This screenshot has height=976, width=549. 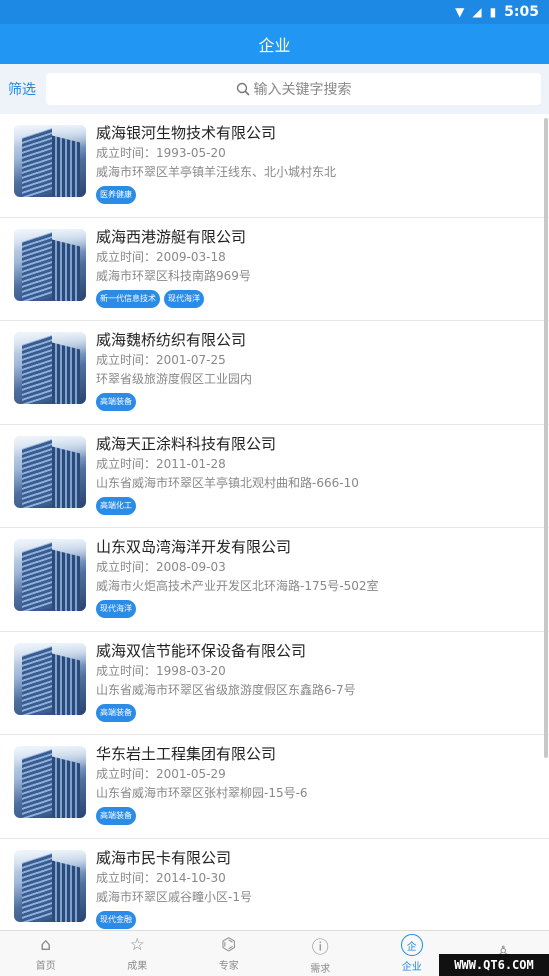 What do you see at coordinates (411, 945) in the screenshot?
I see `enterprise-icon: 企` at bounding box center [411, 945].